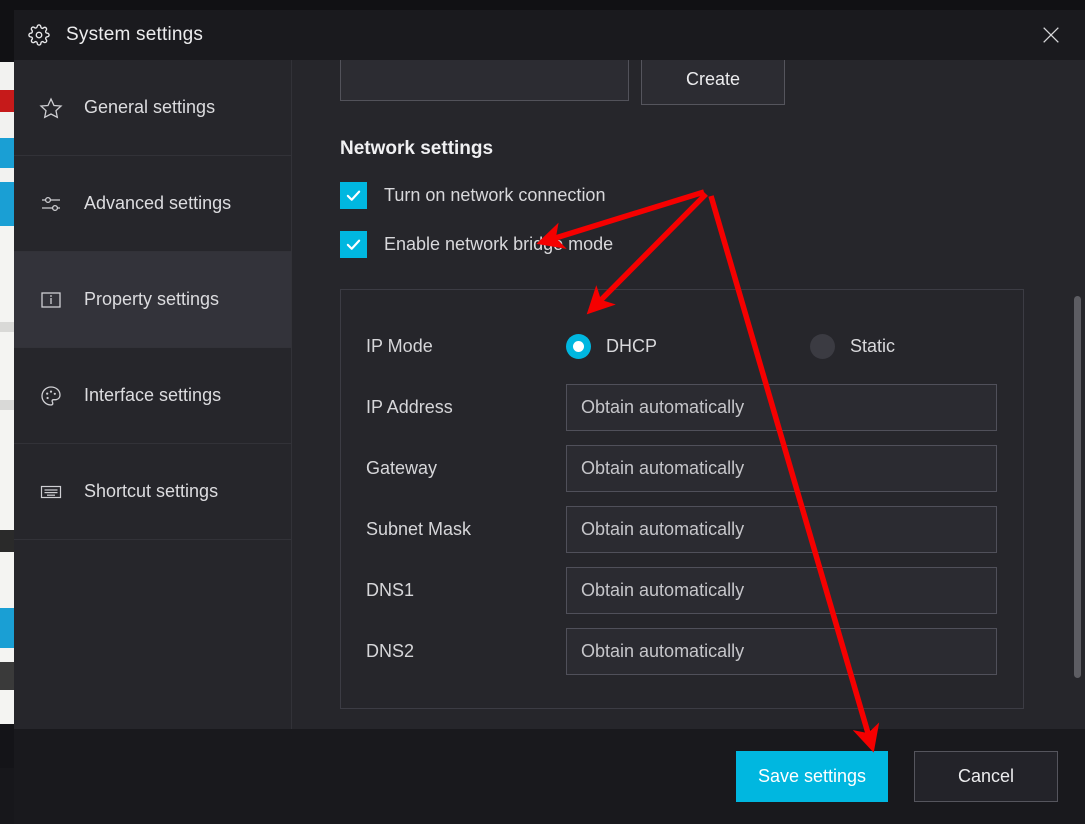 This screenshot has height=824, width=1085. Describe the element at coordinates (152, 634) in the screenshot. I see `sidebar-filler` at that location.